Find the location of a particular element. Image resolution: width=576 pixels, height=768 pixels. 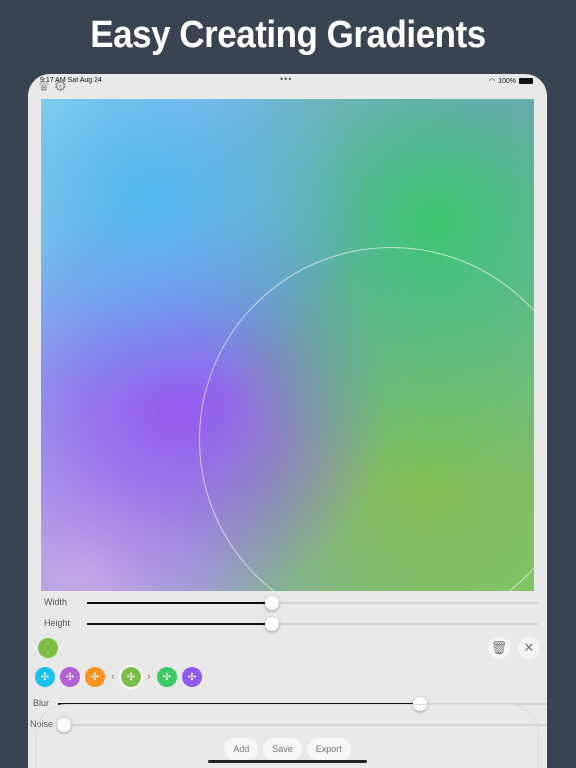

save-button: Save is located at coordinates (282, 749).